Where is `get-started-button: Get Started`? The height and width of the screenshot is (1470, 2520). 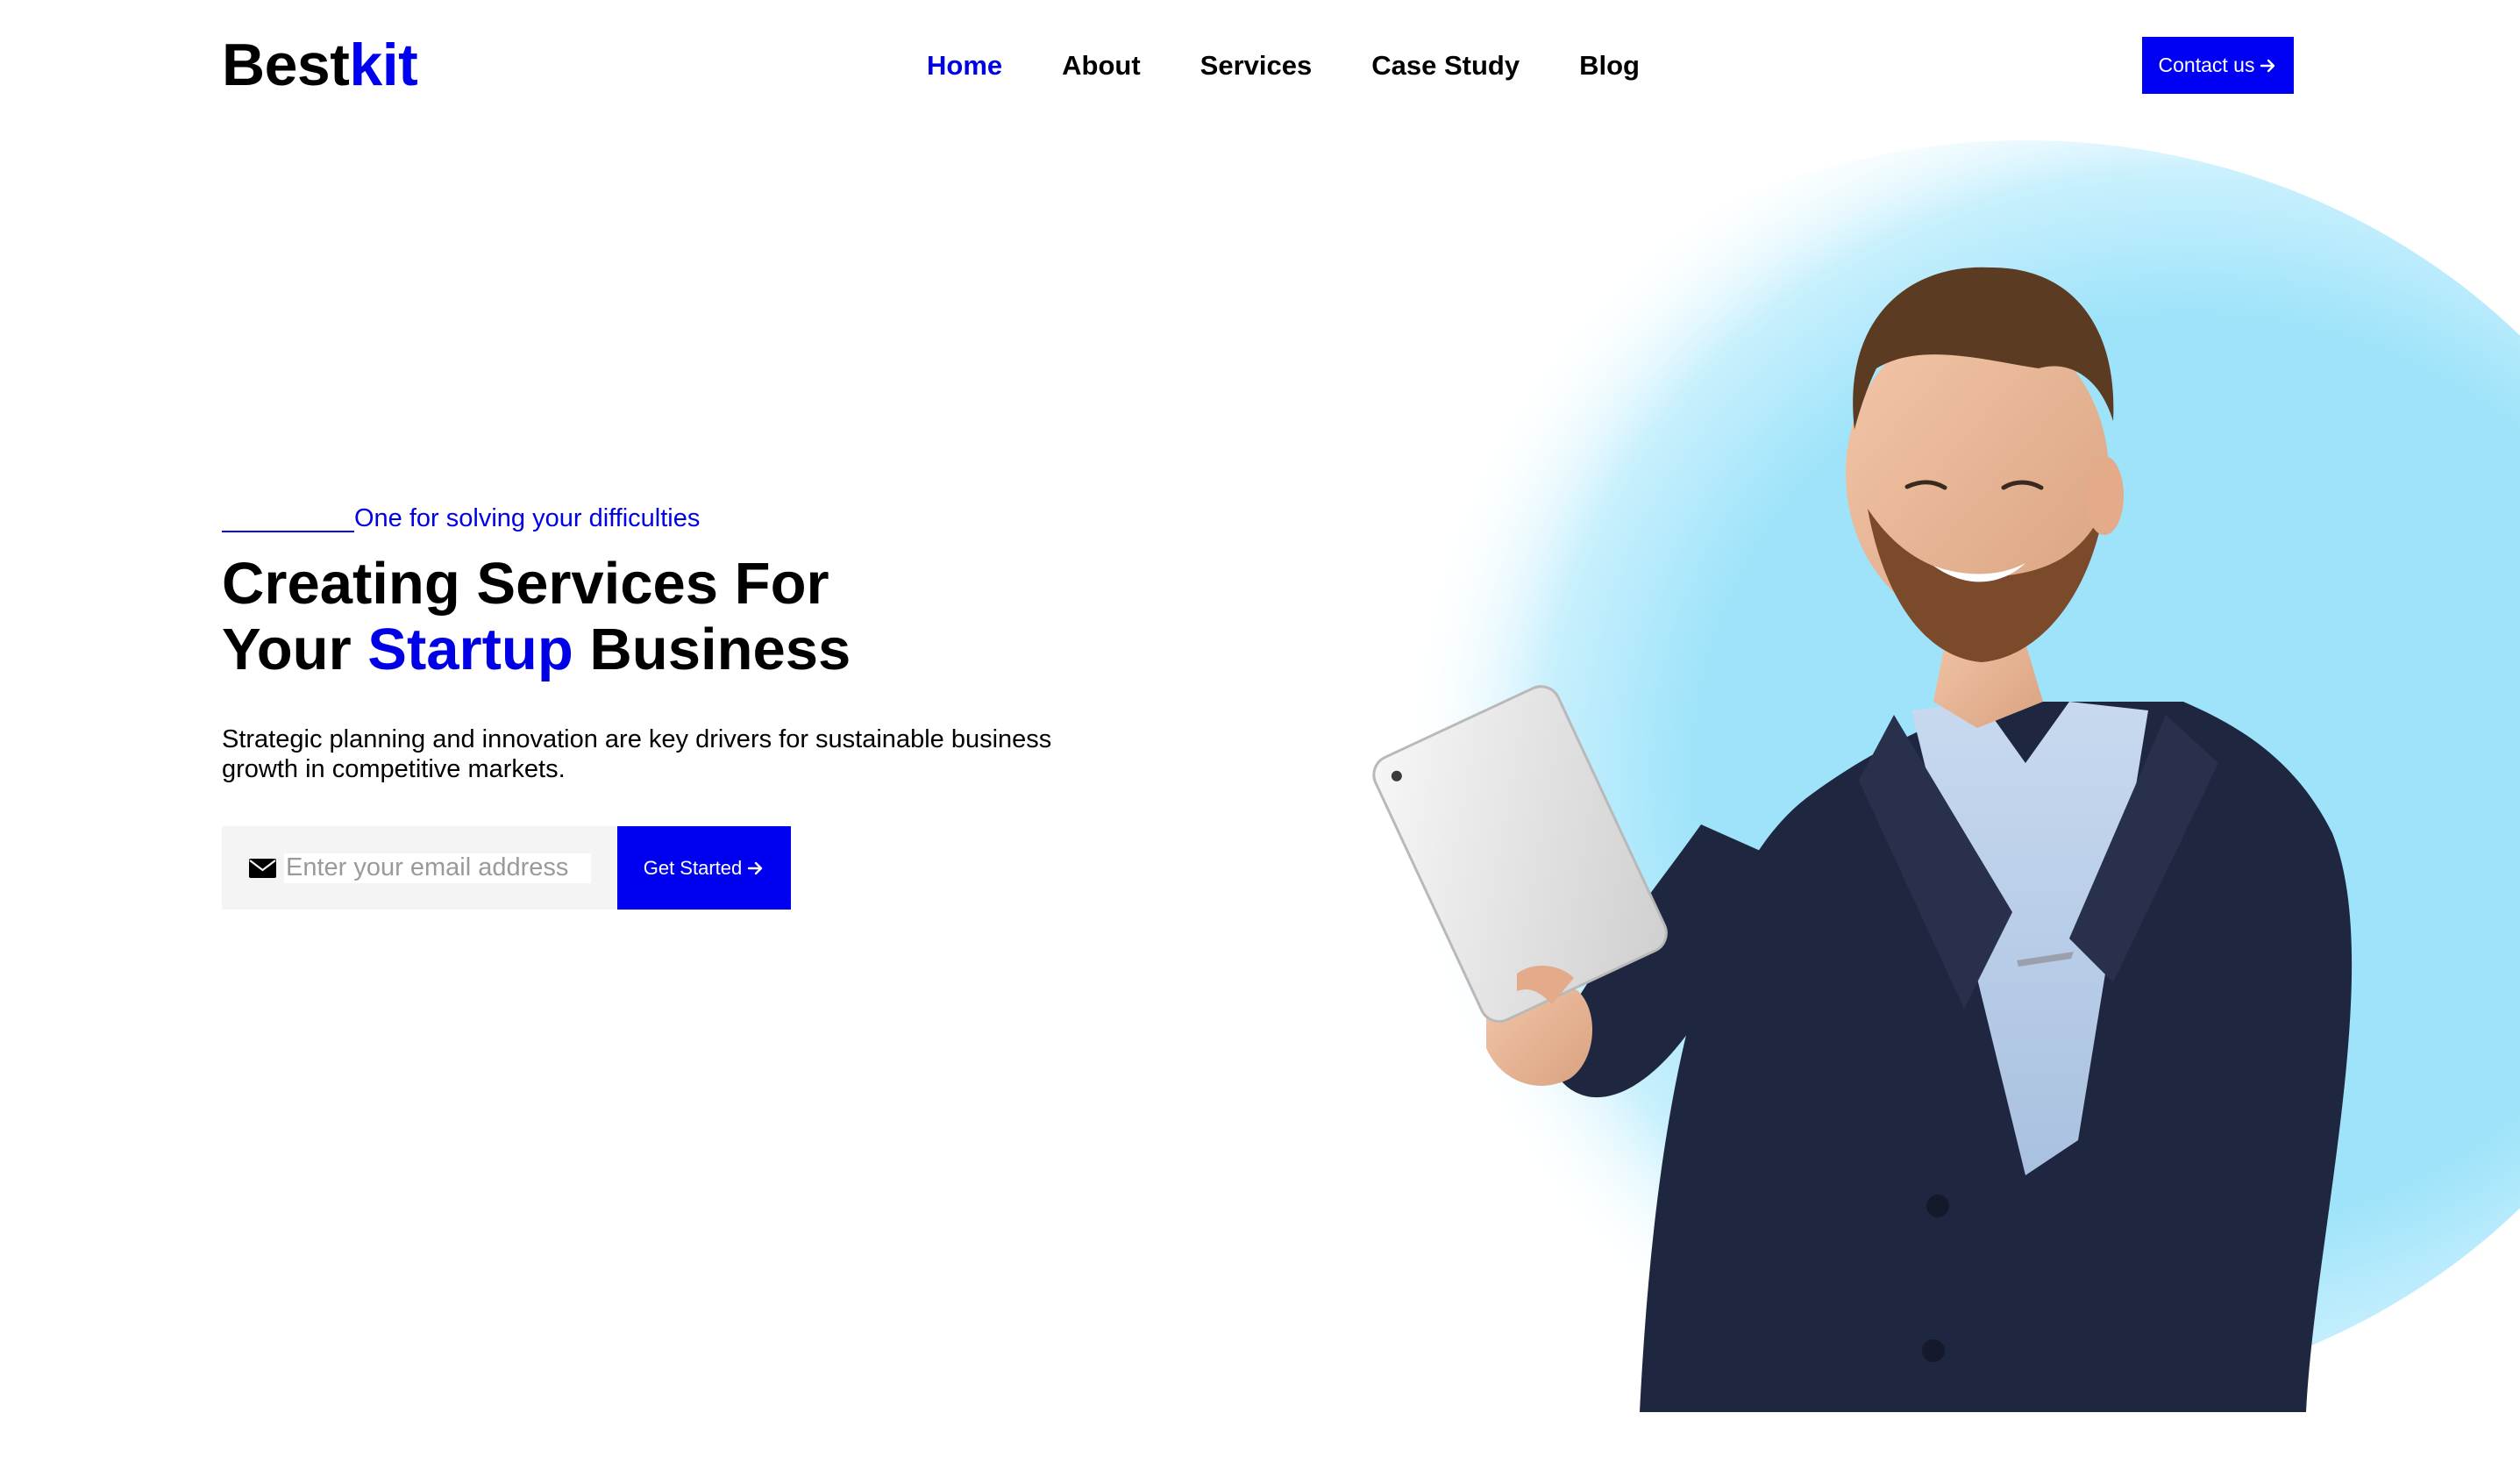 get-started-button: Get Started is located at coordinates (704, 868).